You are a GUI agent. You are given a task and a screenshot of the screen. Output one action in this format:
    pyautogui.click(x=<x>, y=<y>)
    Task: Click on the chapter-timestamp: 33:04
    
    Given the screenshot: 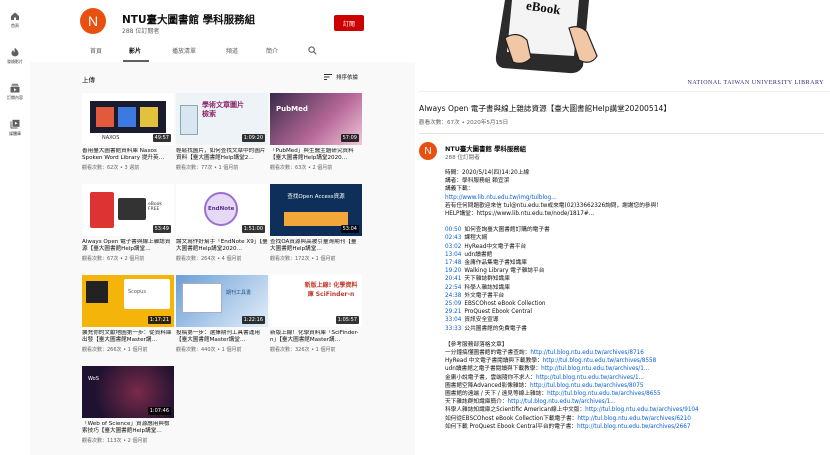 What is the action you would take?
    pyautogui.click(x=453, y=320)
    